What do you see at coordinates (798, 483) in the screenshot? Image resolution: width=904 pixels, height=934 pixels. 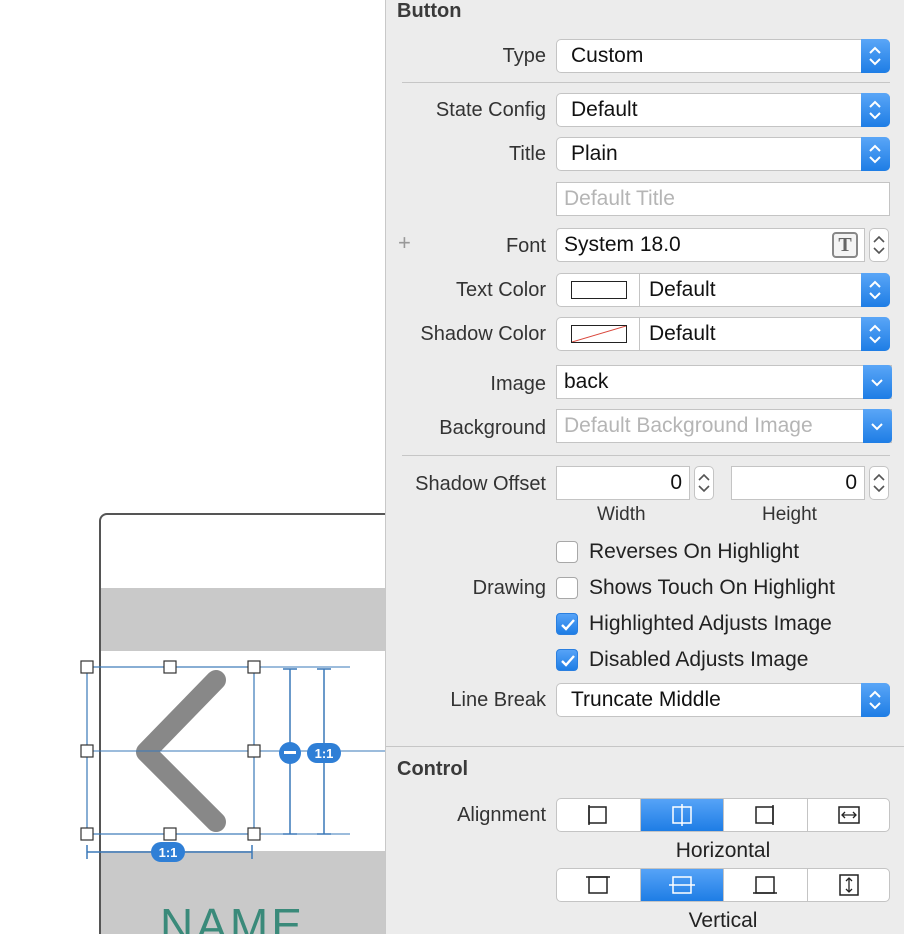 I see `shadow-height-field: 0` at bounding box center [798, 483].